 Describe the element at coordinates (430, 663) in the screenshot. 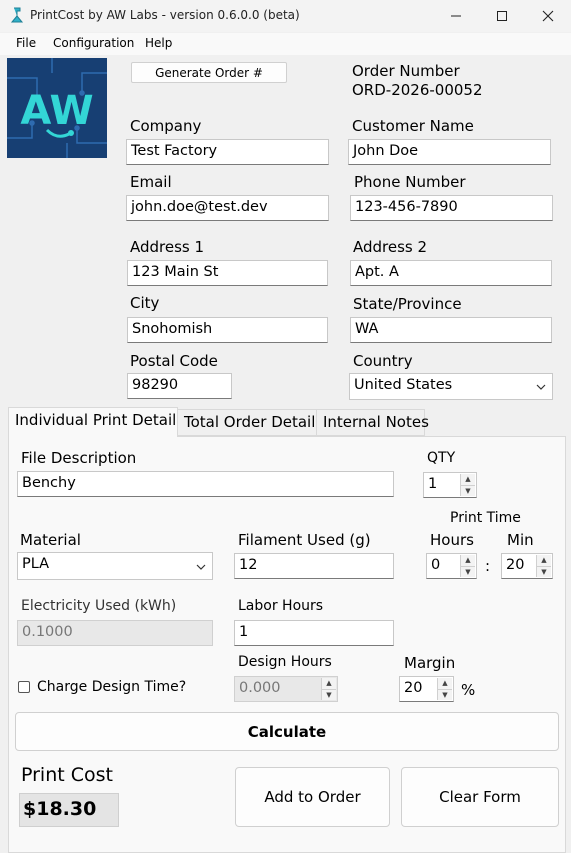

I see `margin-label: Margin` at that location.